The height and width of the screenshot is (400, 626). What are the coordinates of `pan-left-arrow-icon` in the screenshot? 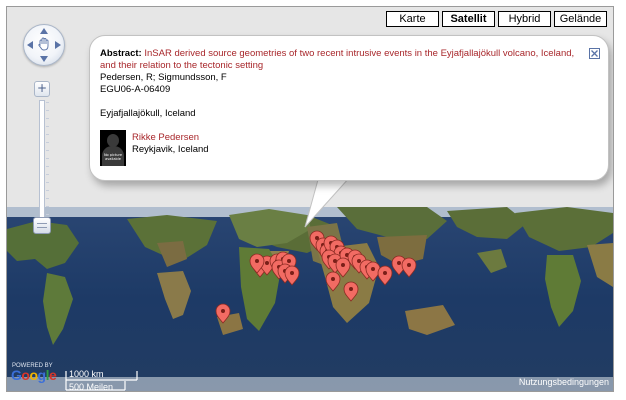 It's located at (30, 45).